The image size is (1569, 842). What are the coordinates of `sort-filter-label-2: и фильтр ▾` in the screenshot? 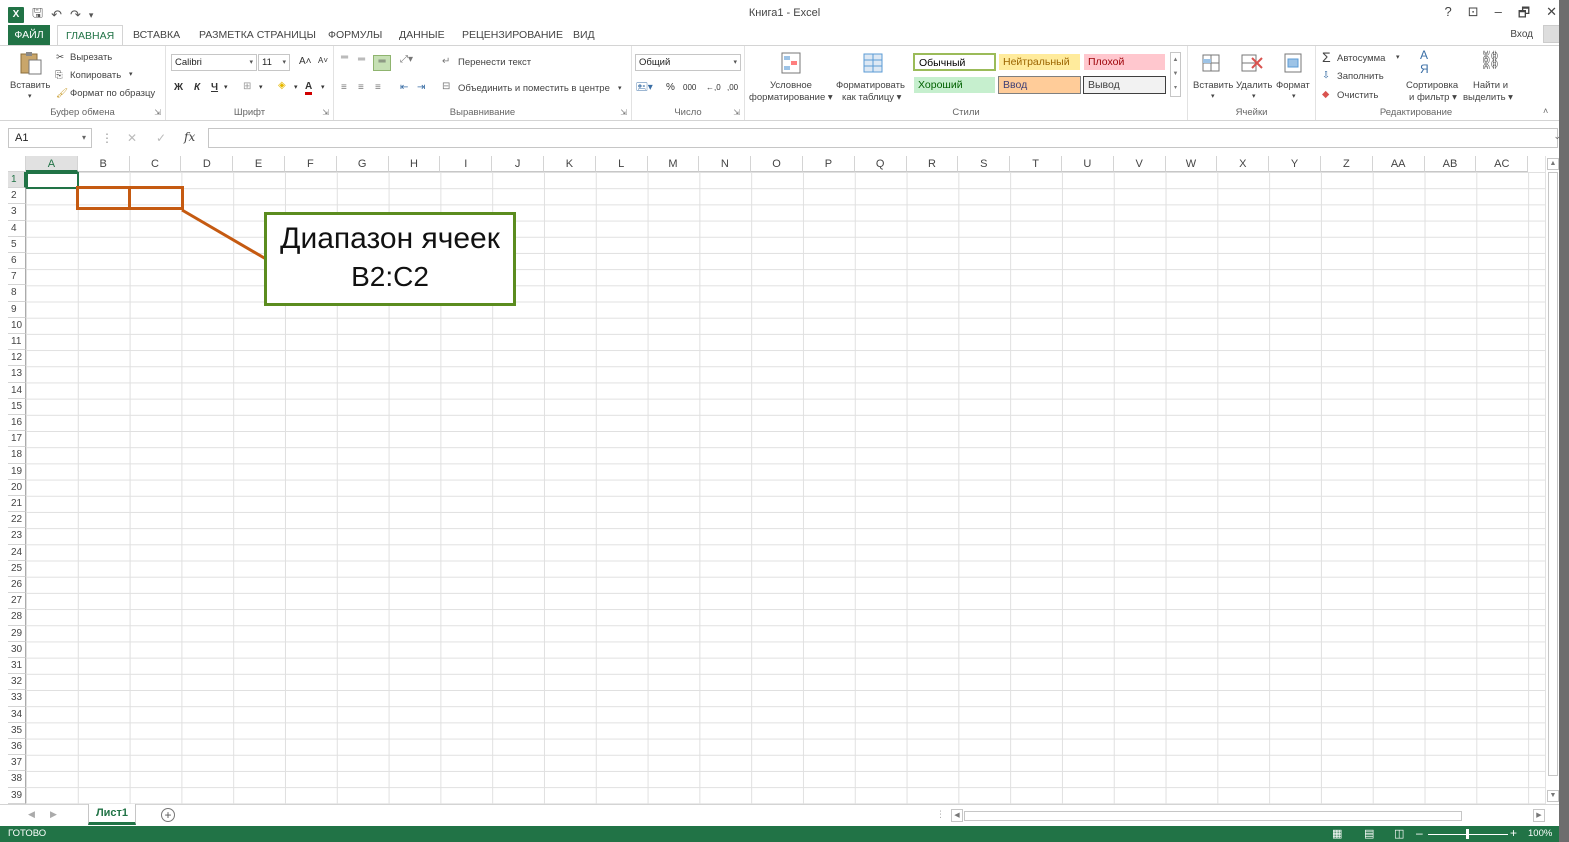 It's located at (1433, 97).